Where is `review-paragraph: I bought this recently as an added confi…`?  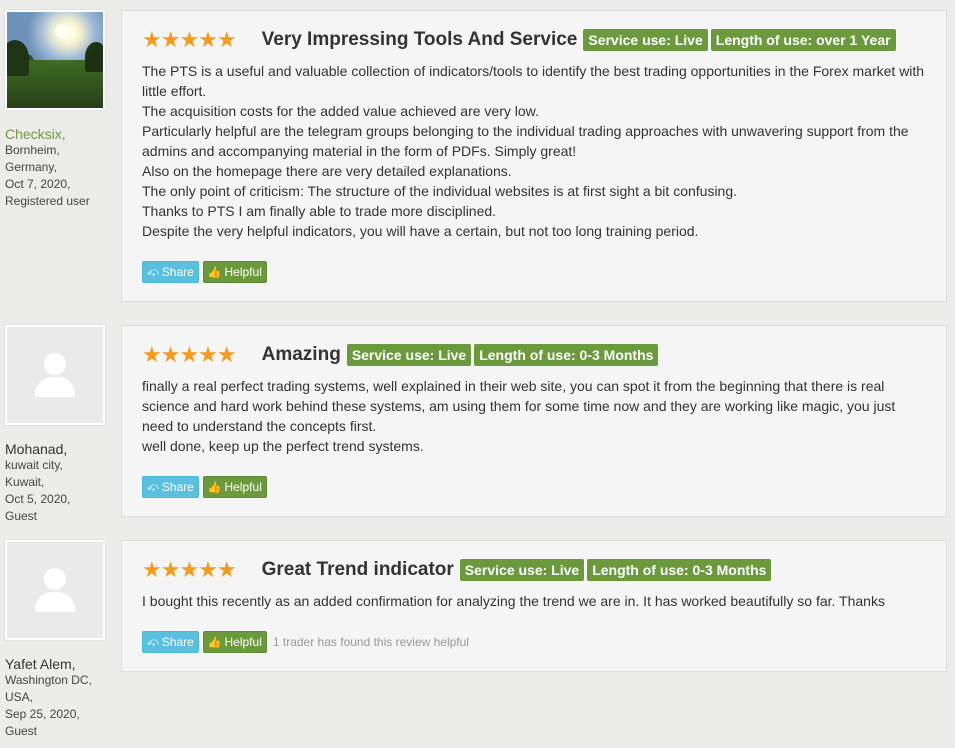
review-paragraph: I bought this recently as an added confi… is located at coordinates (513, 601).